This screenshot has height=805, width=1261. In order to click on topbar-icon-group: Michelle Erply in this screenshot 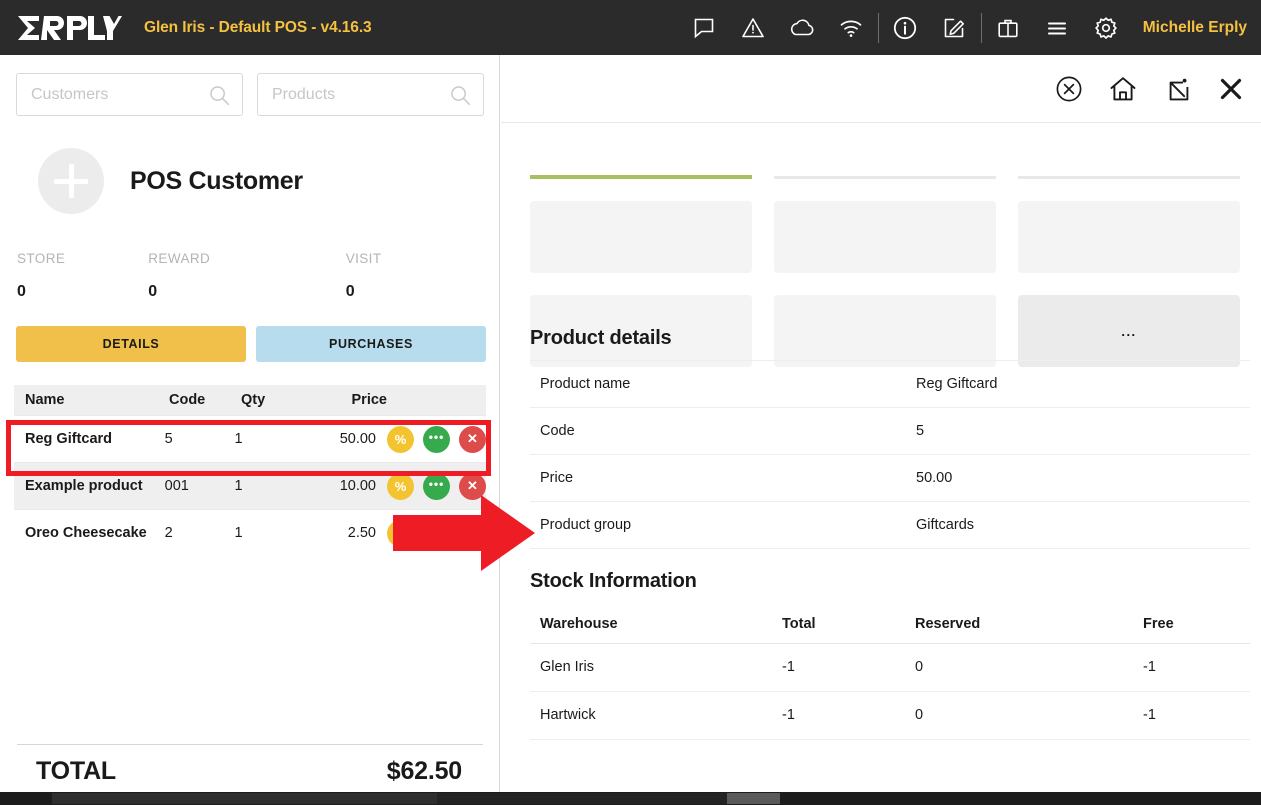, I will do `click(970, 27)`.